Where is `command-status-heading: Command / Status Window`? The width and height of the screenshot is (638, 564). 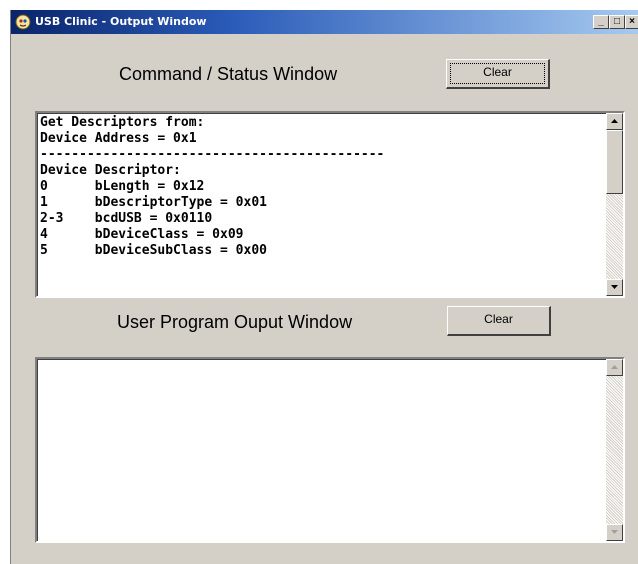
command-status-heading: Command / Status Window is located at coordinates (228, 74).